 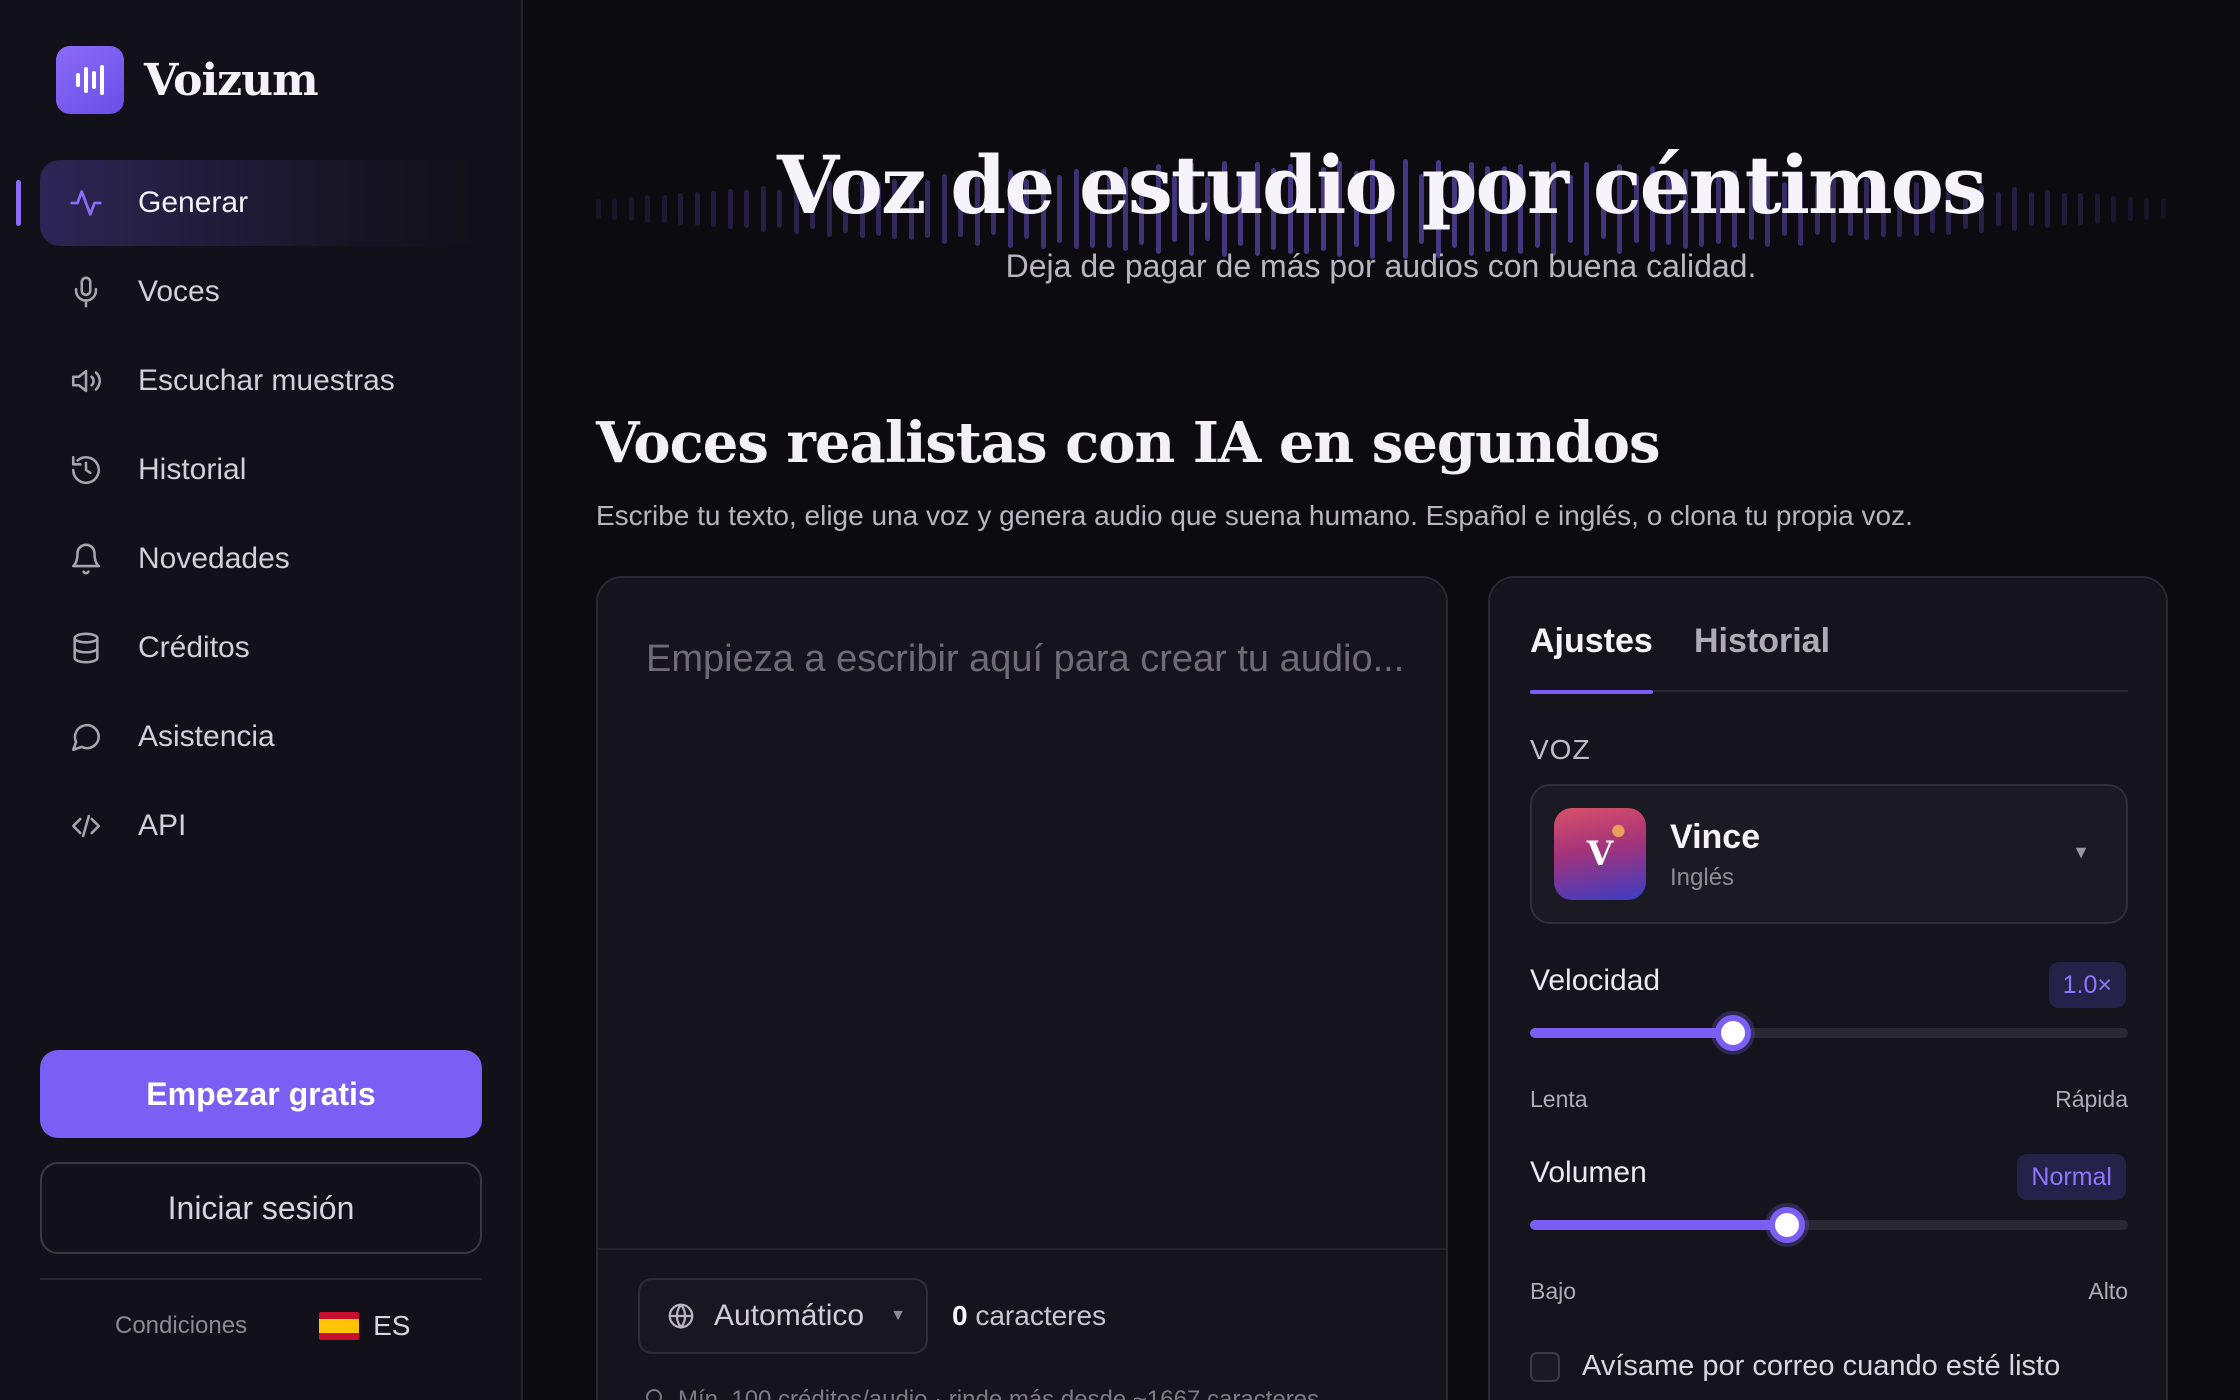 I want to click on sidebar-item-label: Novedades, so click(x=214, y=558).